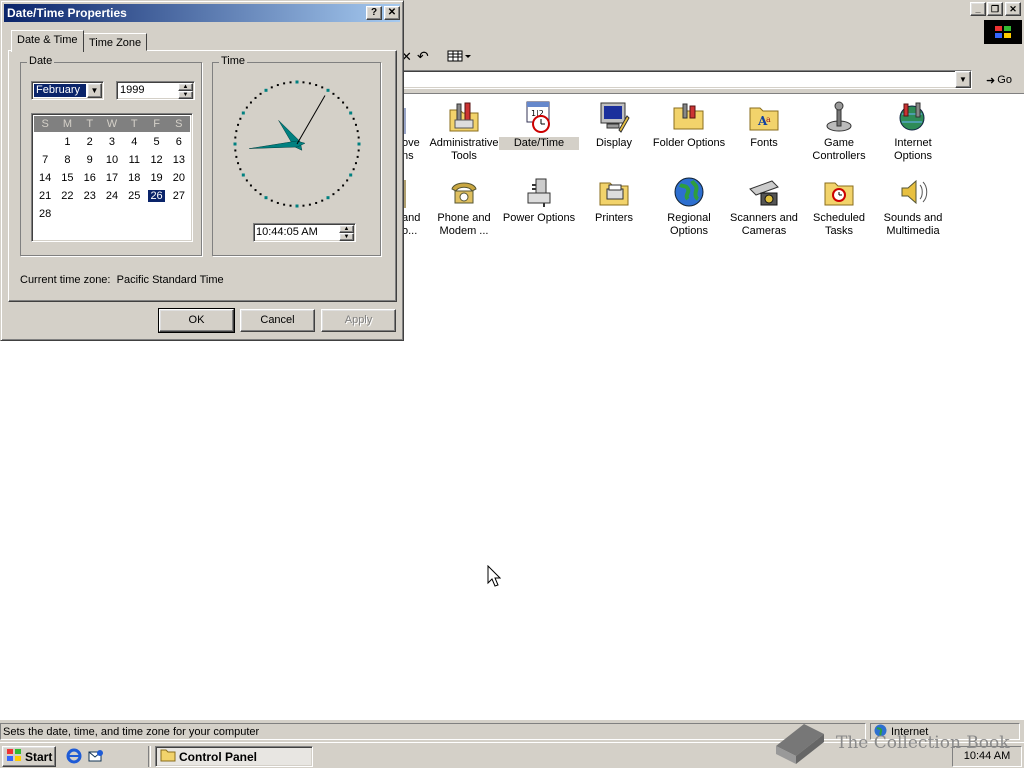  Describe the element at coordinates (304, 232) in the screenshot. I see `time-spinner: 10:44:05 AM ▲ ▼` at that location.